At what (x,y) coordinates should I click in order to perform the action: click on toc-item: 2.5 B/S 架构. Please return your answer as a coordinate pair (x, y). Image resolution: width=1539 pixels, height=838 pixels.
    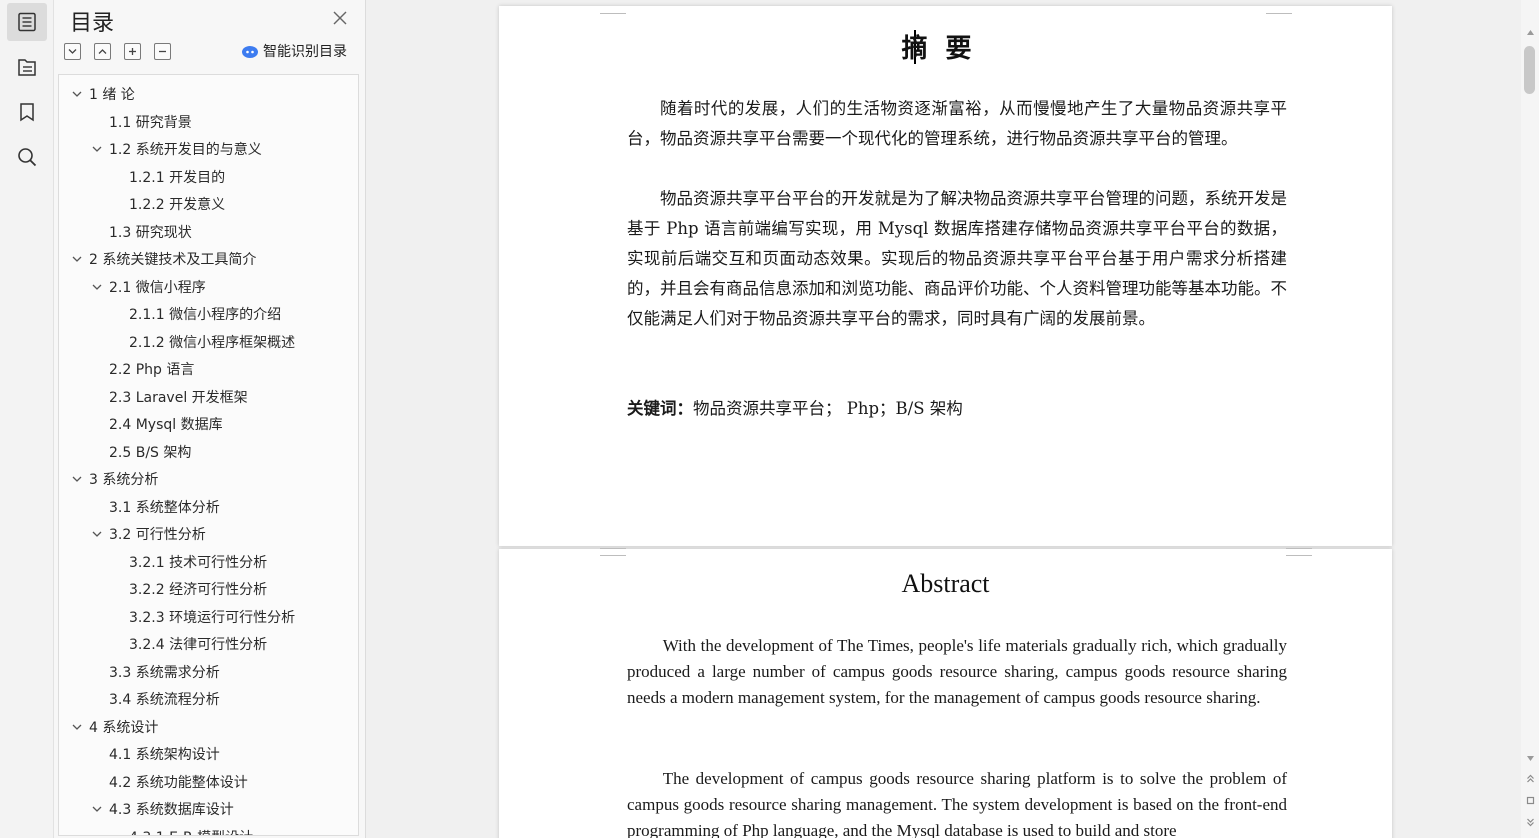
    Looking at the image, I should click on (140, 452).